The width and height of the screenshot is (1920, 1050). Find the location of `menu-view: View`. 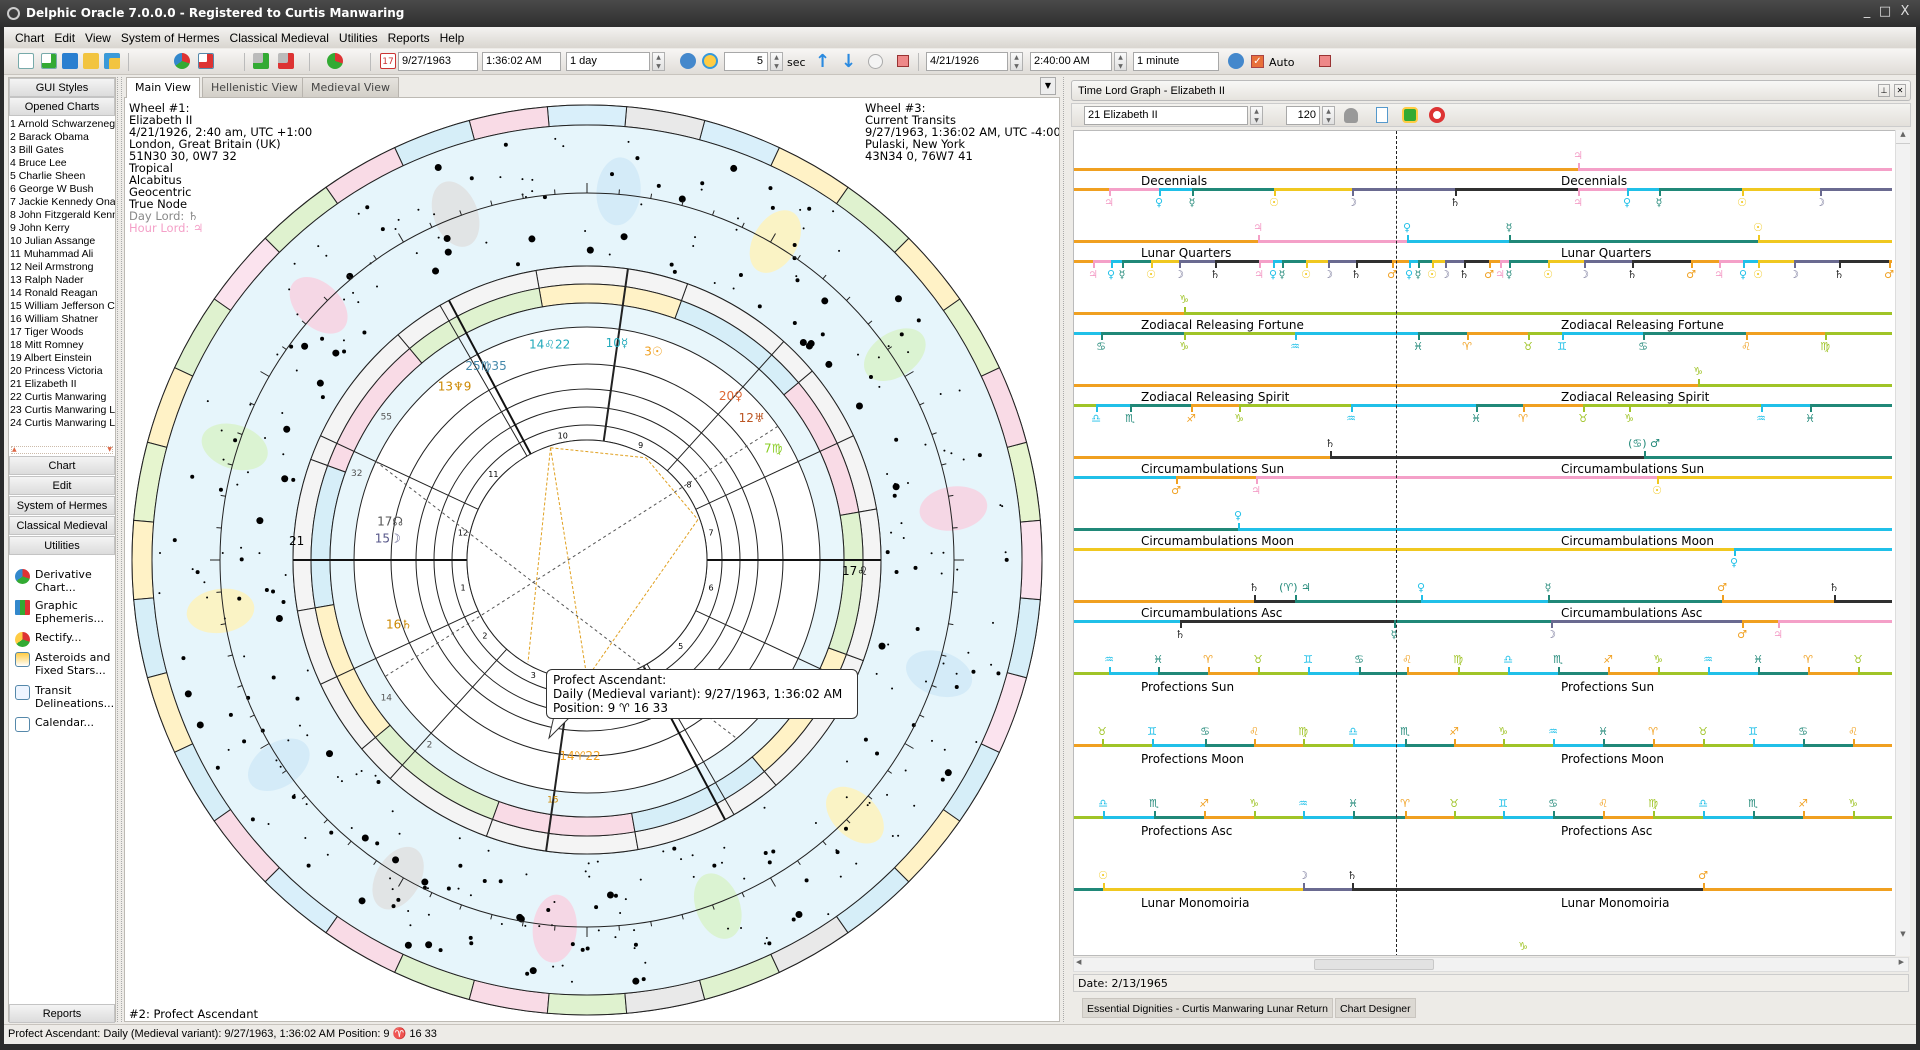

menu-view: View is located at coordinates (98, 38).